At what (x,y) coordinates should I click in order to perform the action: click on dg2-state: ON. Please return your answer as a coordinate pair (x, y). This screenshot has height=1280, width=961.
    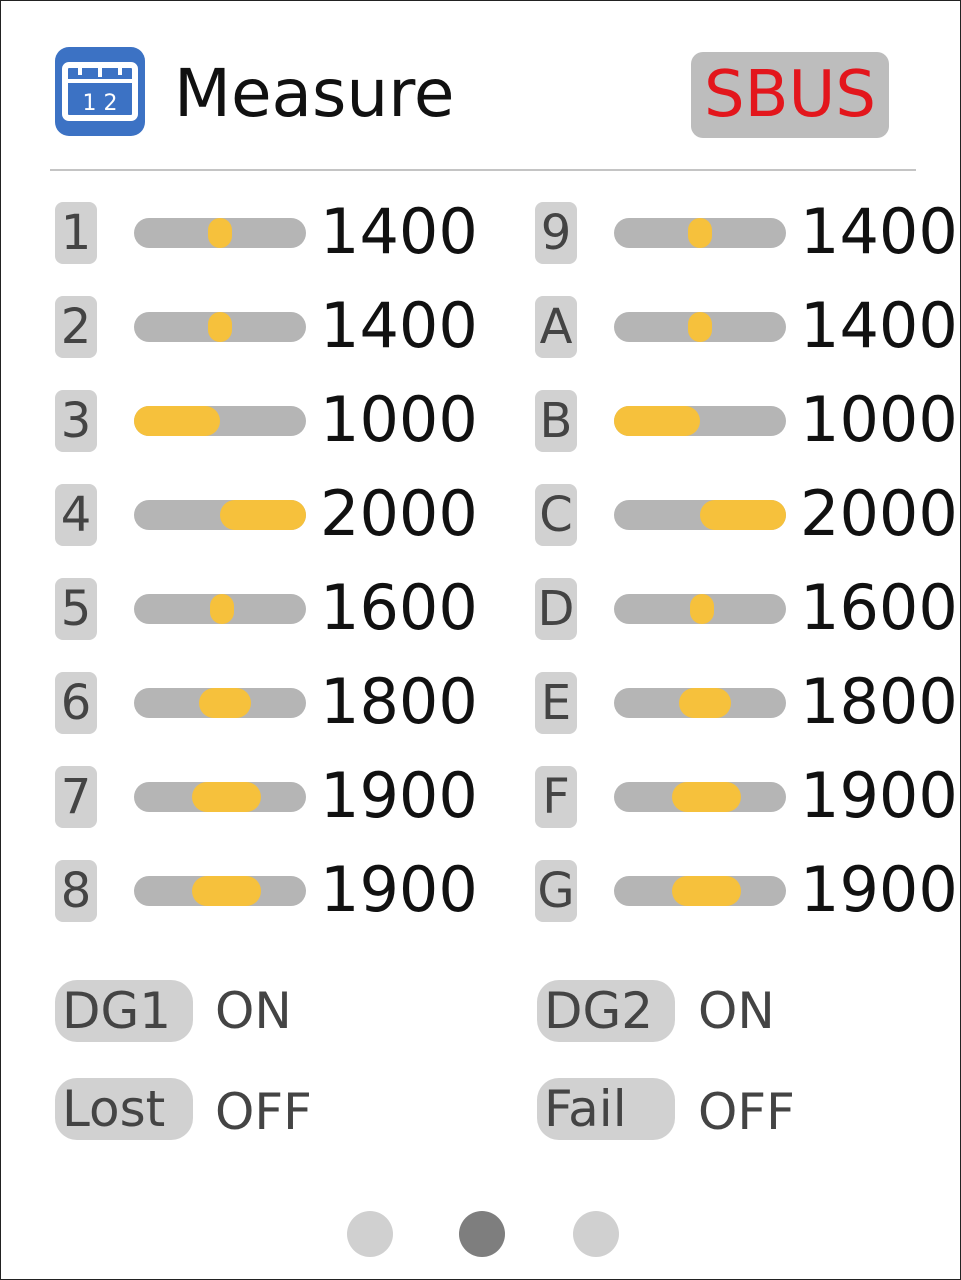
    Looking at the image, I should click on (736, 1011).